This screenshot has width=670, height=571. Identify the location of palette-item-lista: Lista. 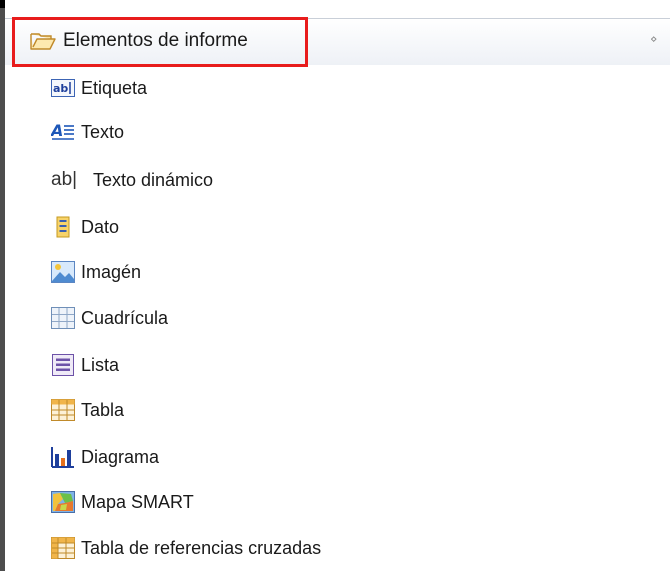
(331, 365).